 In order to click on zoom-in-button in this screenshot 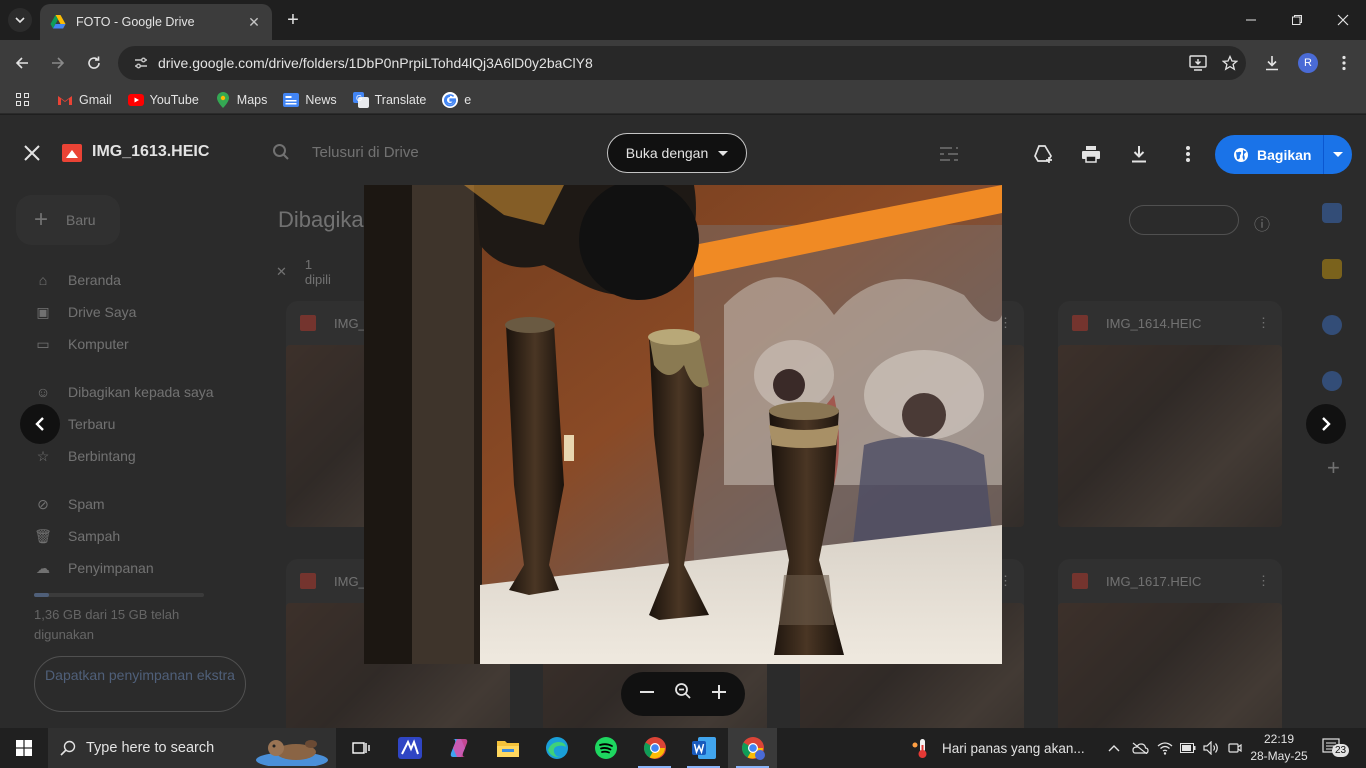, I will do `click(719, 694)`.